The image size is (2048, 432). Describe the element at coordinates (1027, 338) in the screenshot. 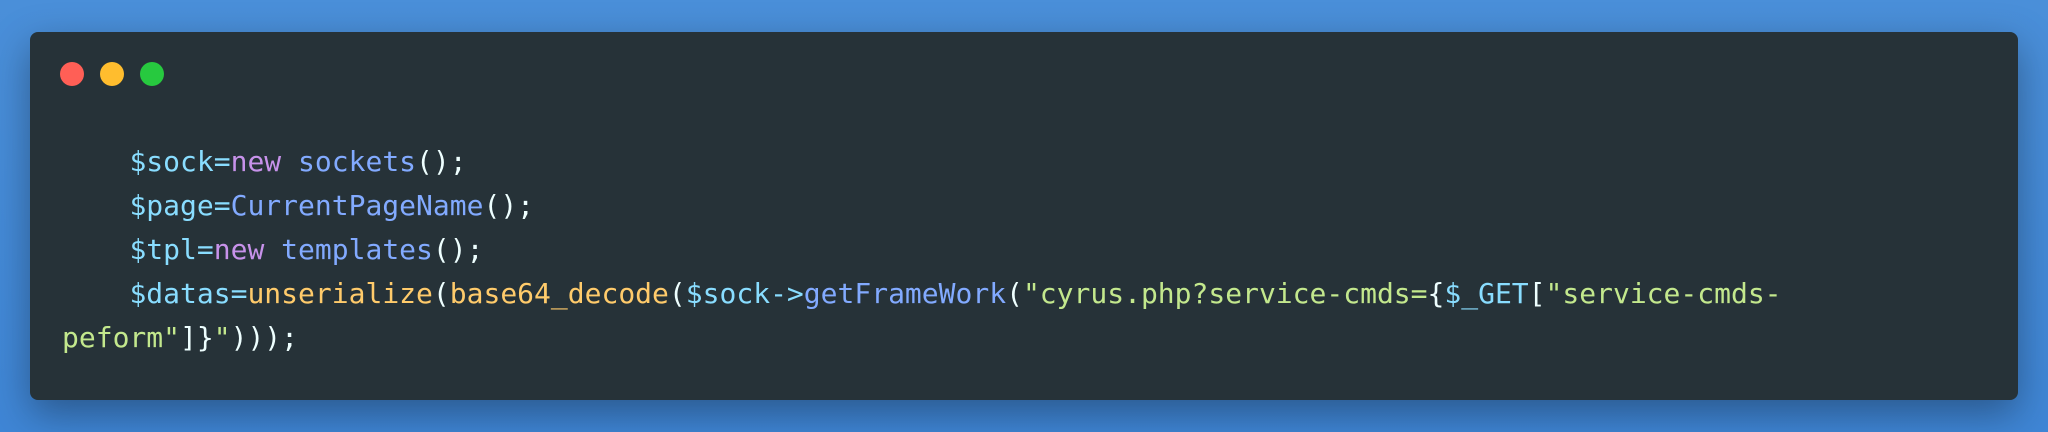

I see `code-line: peform"]}")));` at that location.